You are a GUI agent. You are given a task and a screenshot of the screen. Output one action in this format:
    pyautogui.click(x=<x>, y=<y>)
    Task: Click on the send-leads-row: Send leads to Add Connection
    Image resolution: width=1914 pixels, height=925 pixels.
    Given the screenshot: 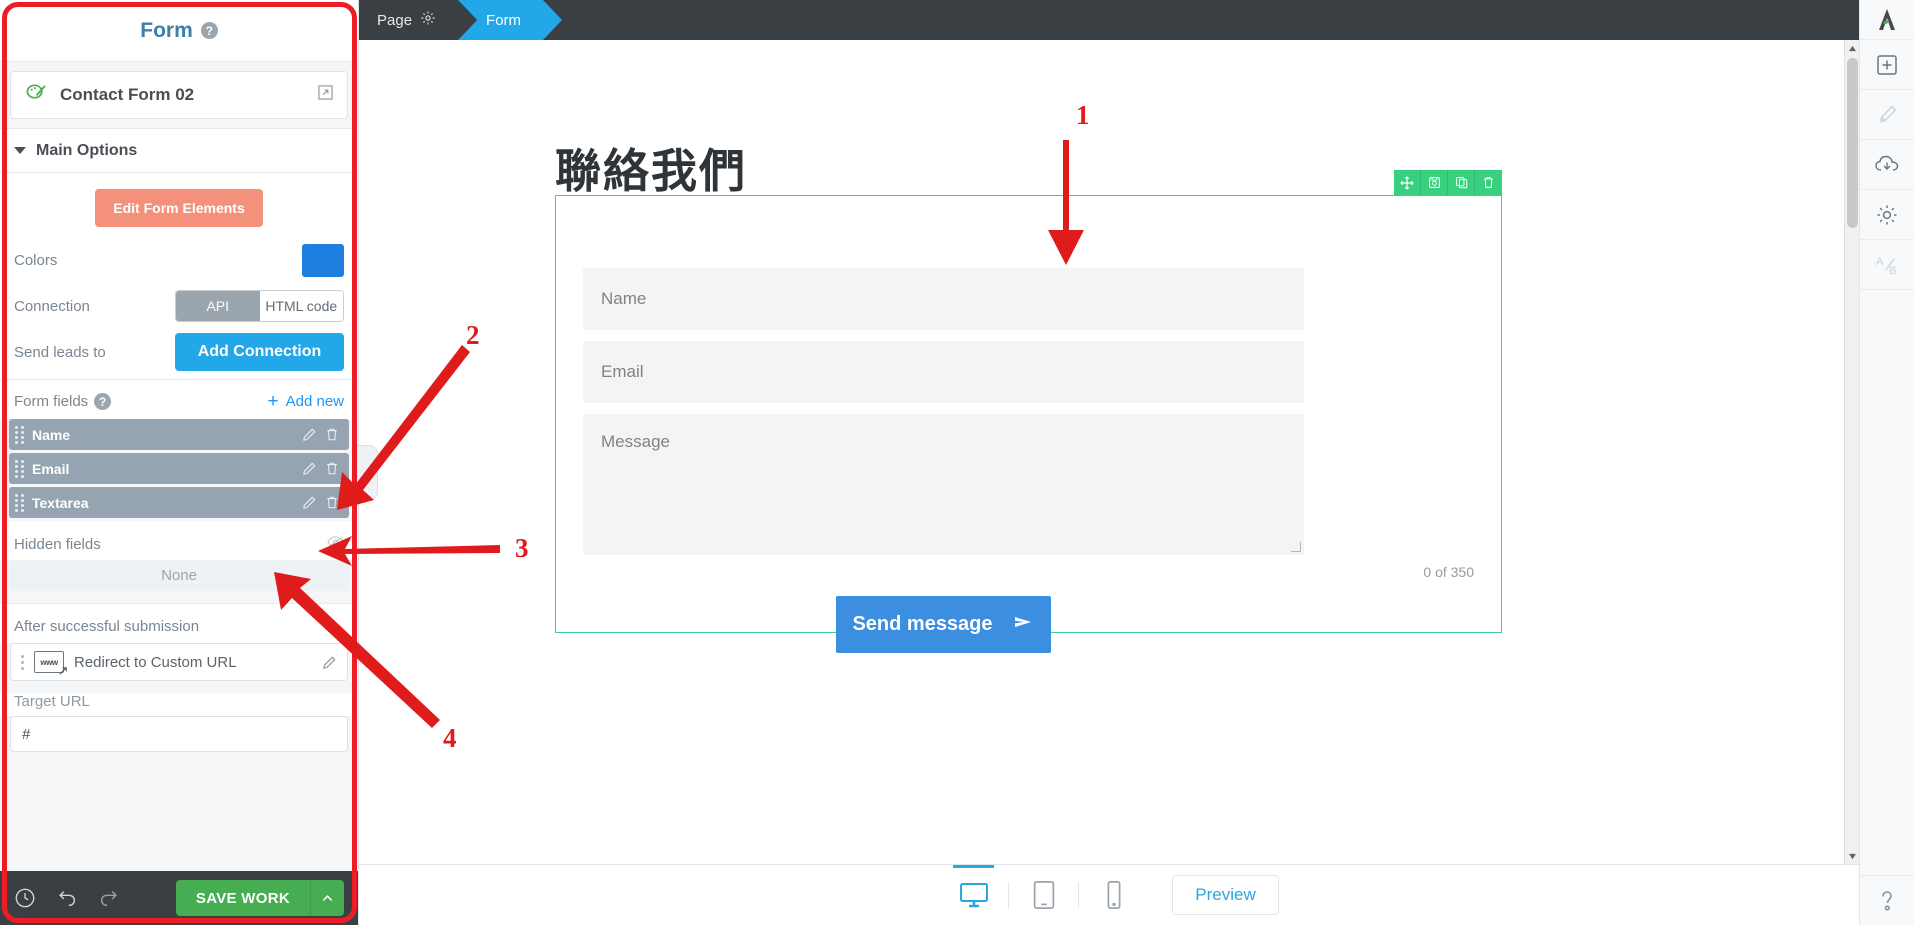 What is the action you would take?
    pyautogui.click(x=179, y=352)
    